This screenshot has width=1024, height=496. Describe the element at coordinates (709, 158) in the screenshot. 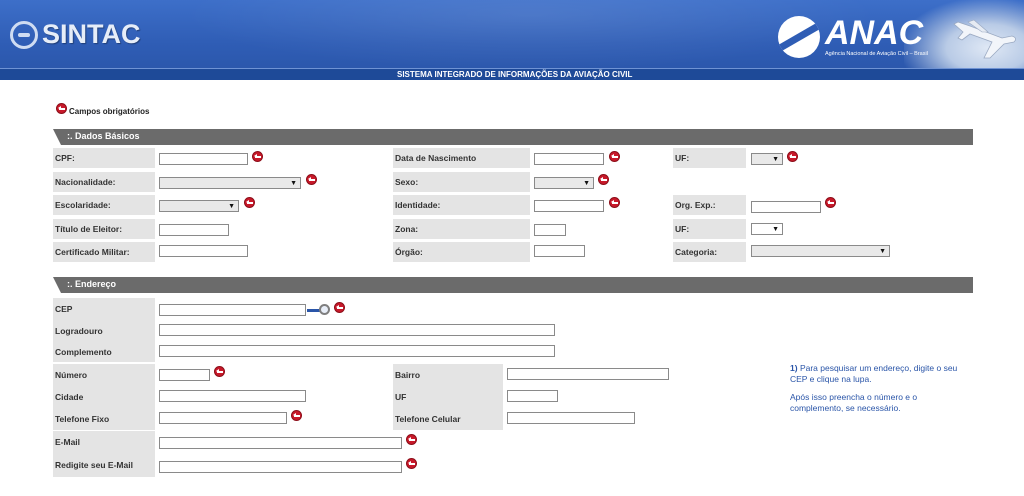

I see `label-uf: UF:` at that location.